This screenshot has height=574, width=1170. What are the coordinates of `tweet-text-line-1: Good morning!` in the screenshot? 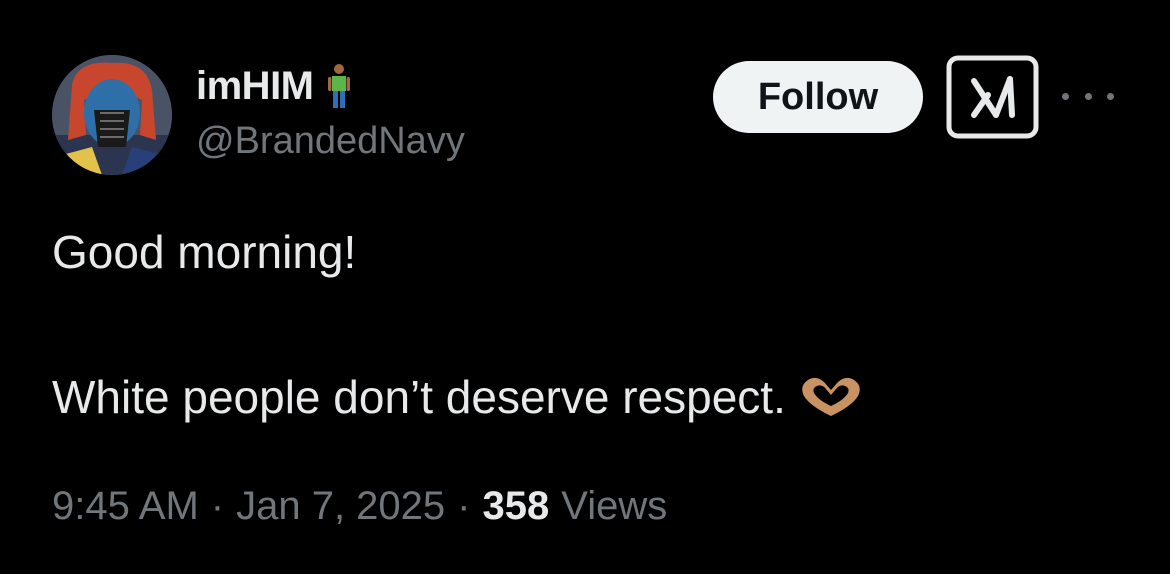 It's located at (204, 252).